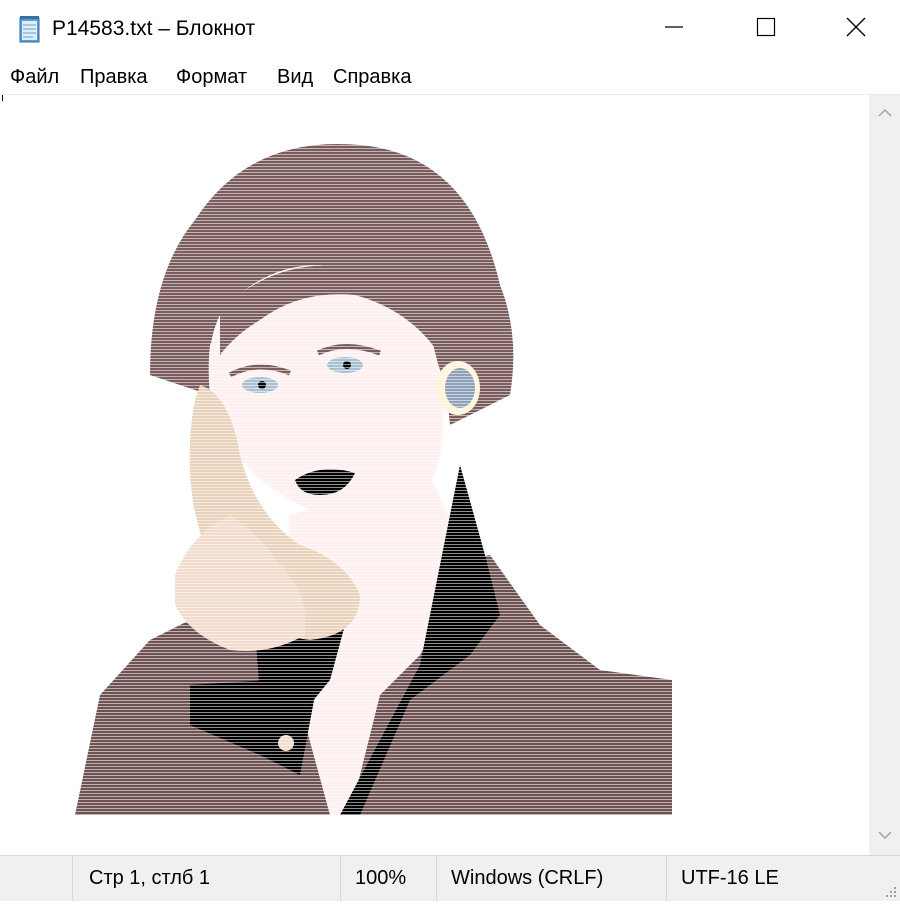 The image size is (900, 904). Describe the element at coordinates (295, 77) in the screenshot. I see `menu-view: Вид` at that location.